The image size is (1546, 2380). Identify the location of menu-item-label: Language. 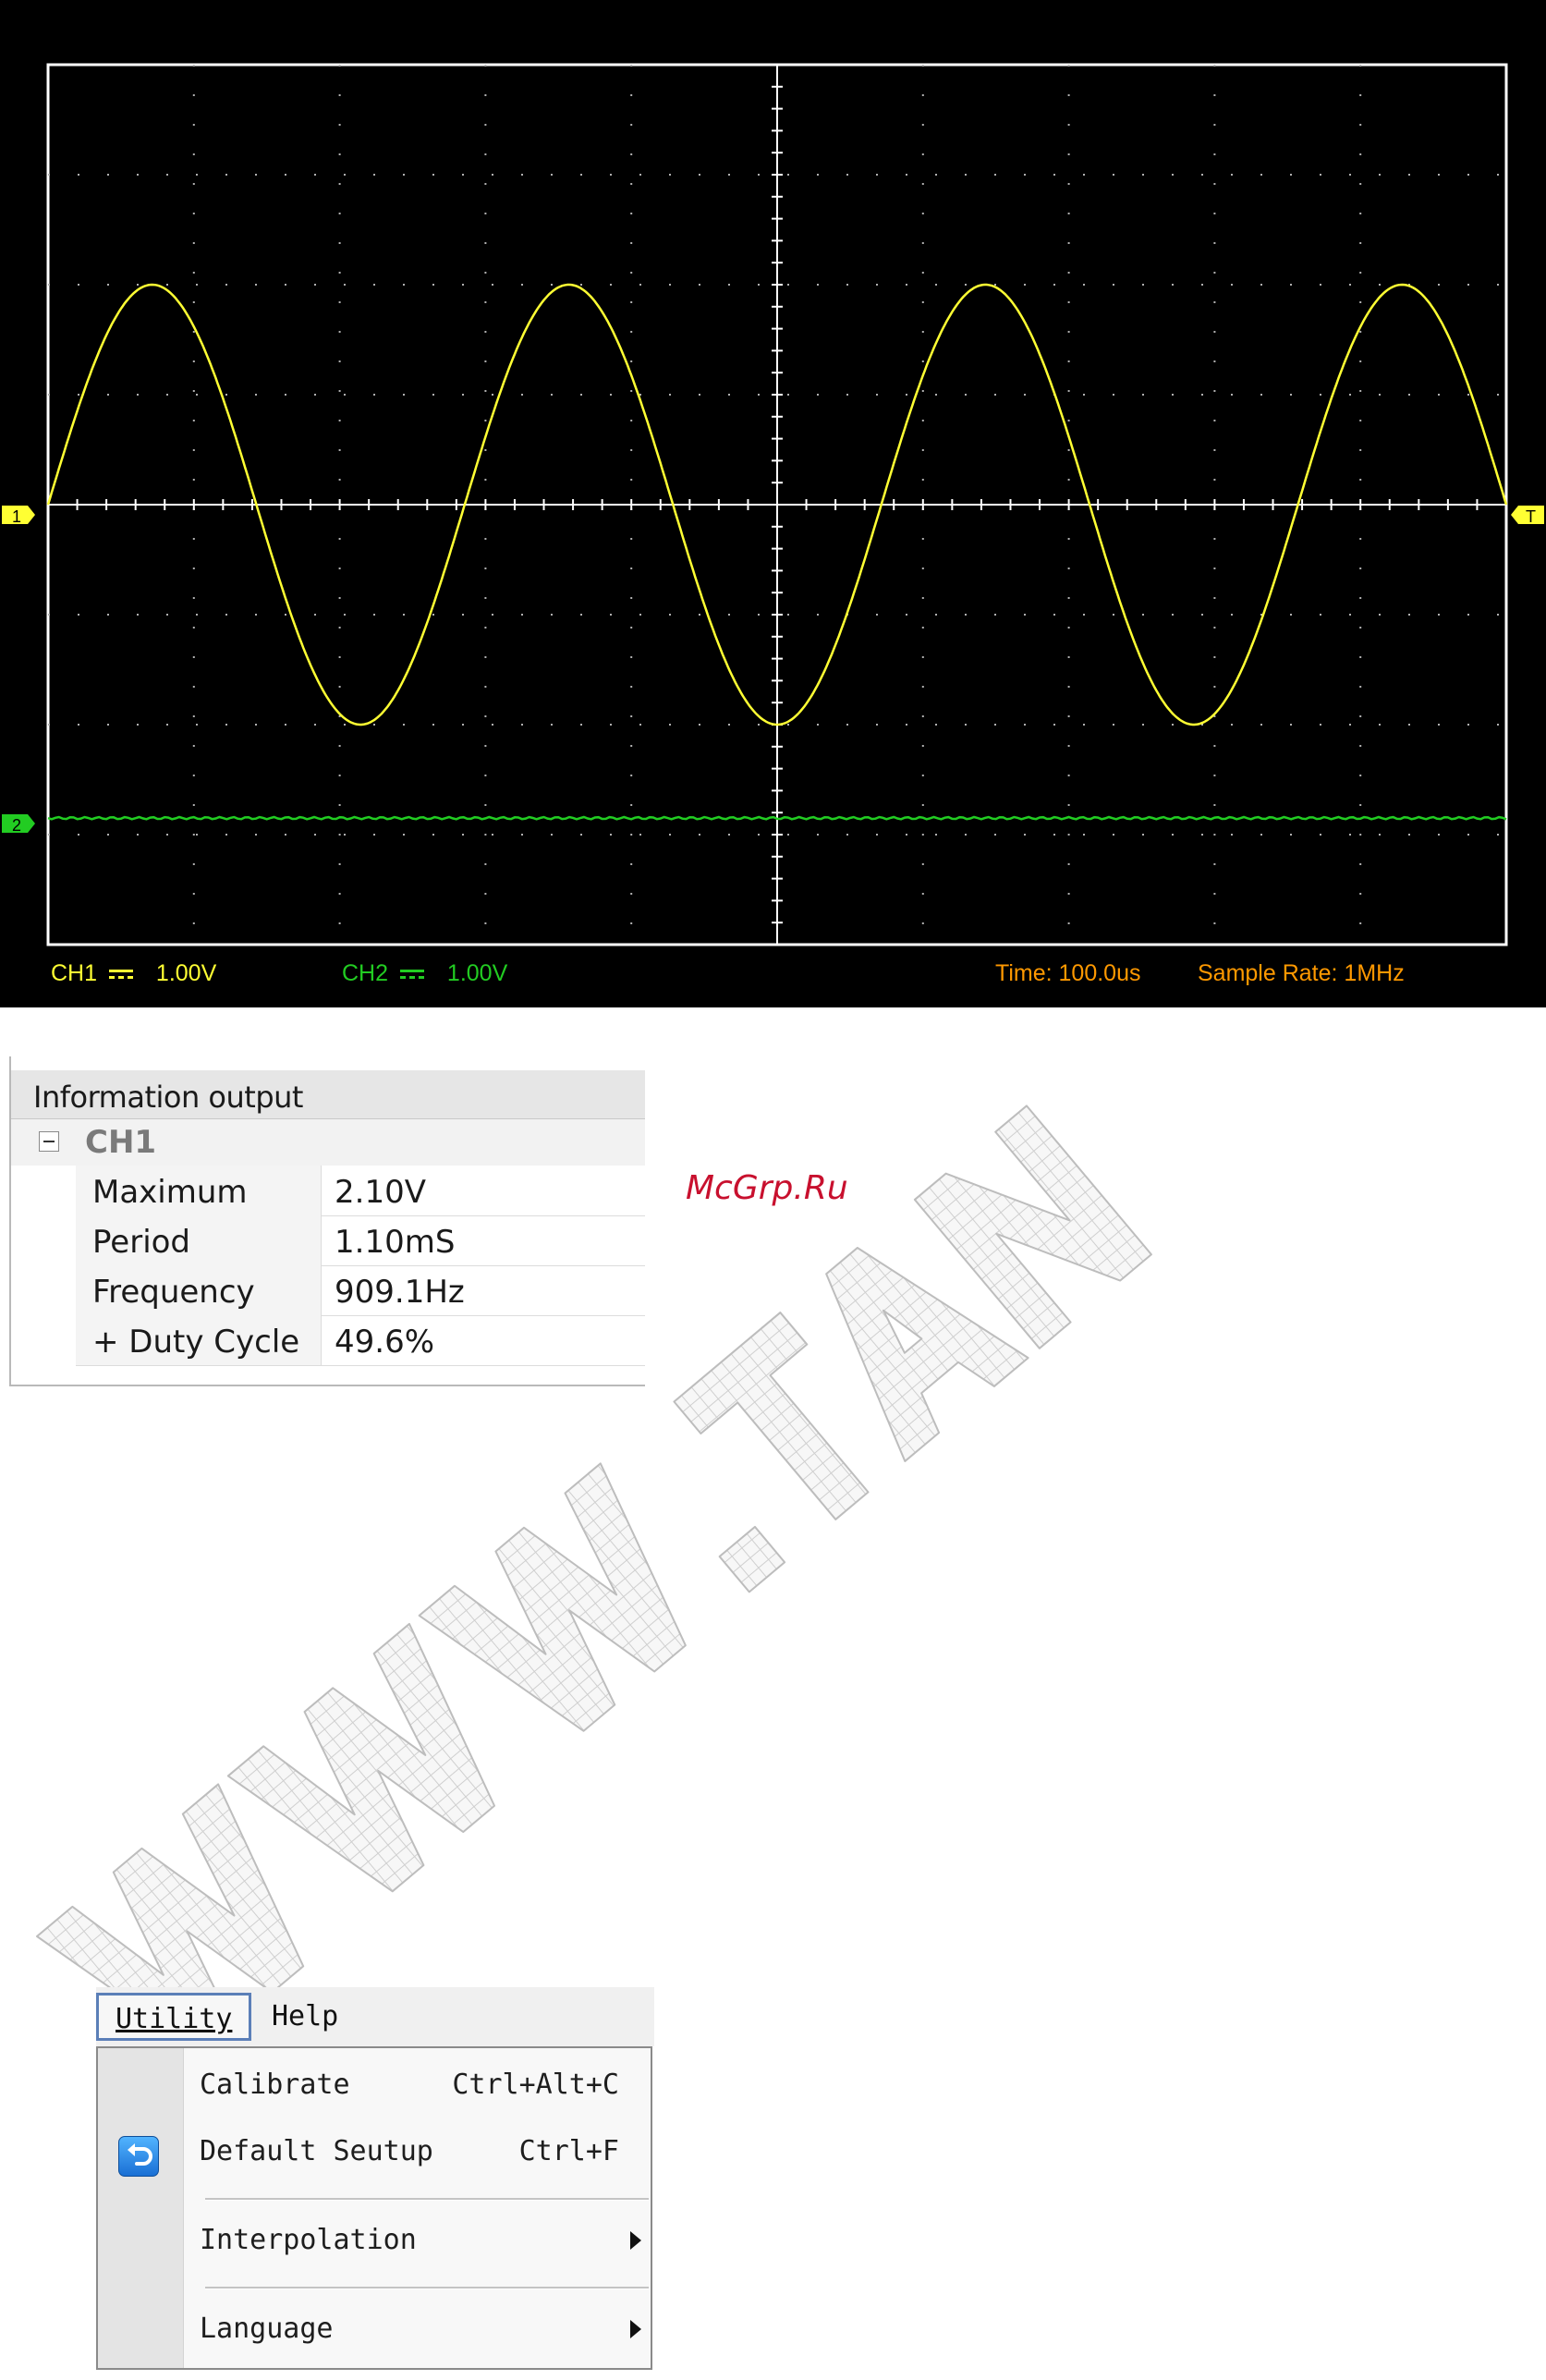
(267, 2329).